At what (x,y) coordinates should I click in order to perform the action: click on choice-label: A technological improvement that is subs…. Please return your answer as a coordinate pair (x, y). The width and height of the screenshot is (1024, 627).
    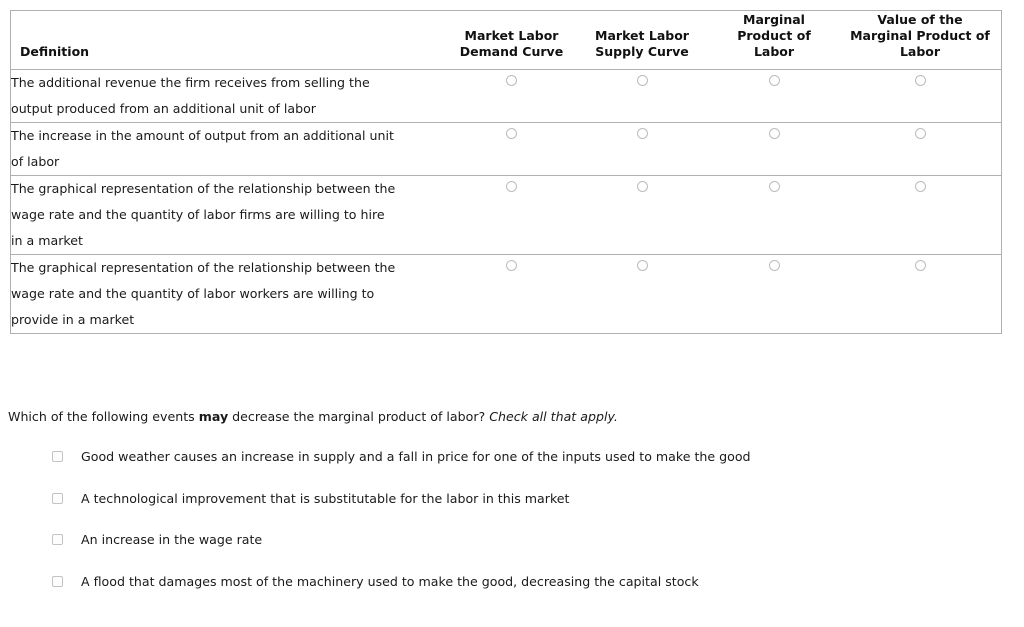
    Looking at the image, I should click on (325, 498).